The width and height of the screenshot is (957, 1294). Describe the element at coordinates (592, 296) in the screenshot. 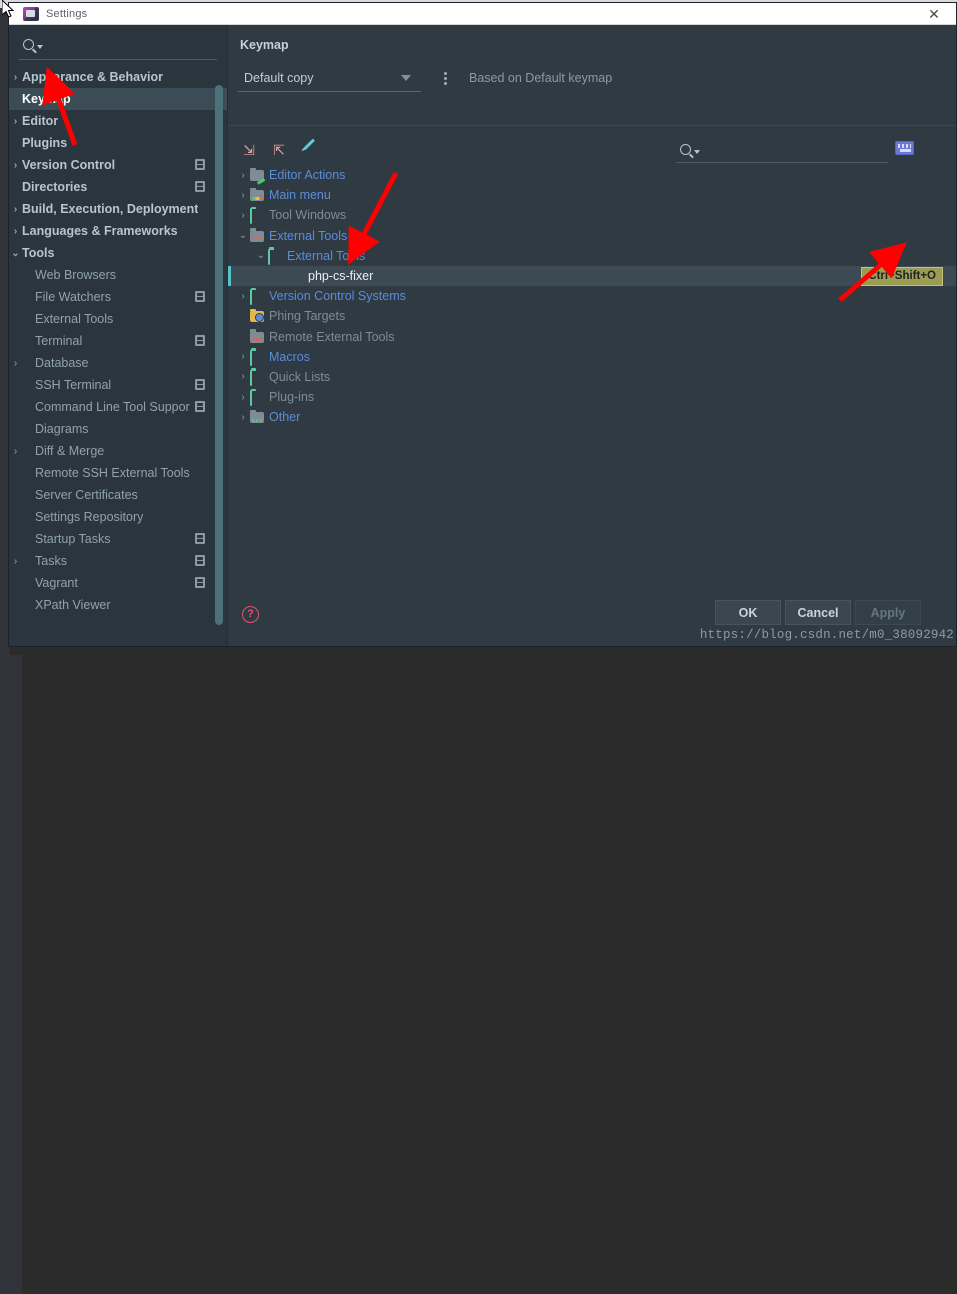

I see `keymap-tree-node: ›Version Control Systems` at that location.